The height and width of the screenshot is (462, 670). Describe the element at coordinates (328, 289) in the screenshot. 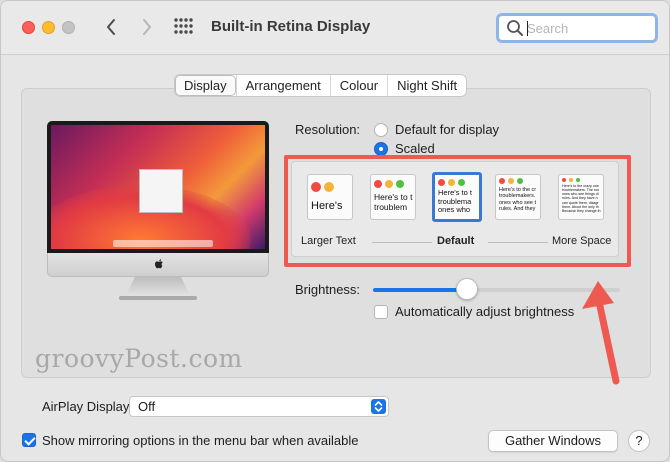

I see `brightness-label: Brightness:` at that location.